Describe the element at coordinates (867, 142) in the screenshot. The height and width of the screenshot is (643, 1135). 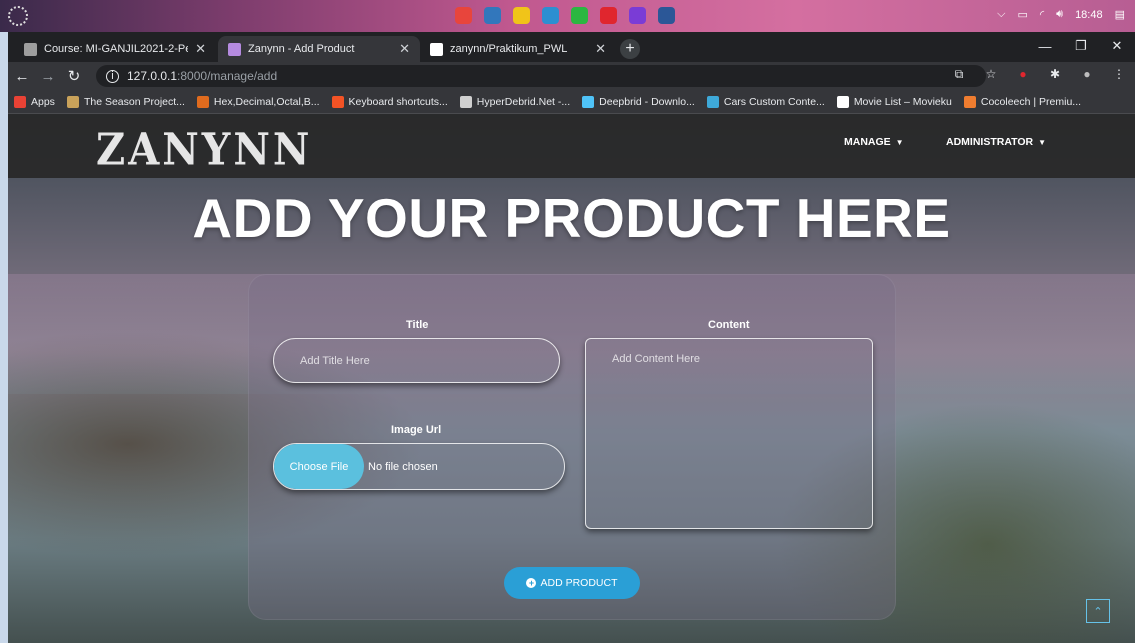
I see `nav-manage-label: MANAGE` at that location.